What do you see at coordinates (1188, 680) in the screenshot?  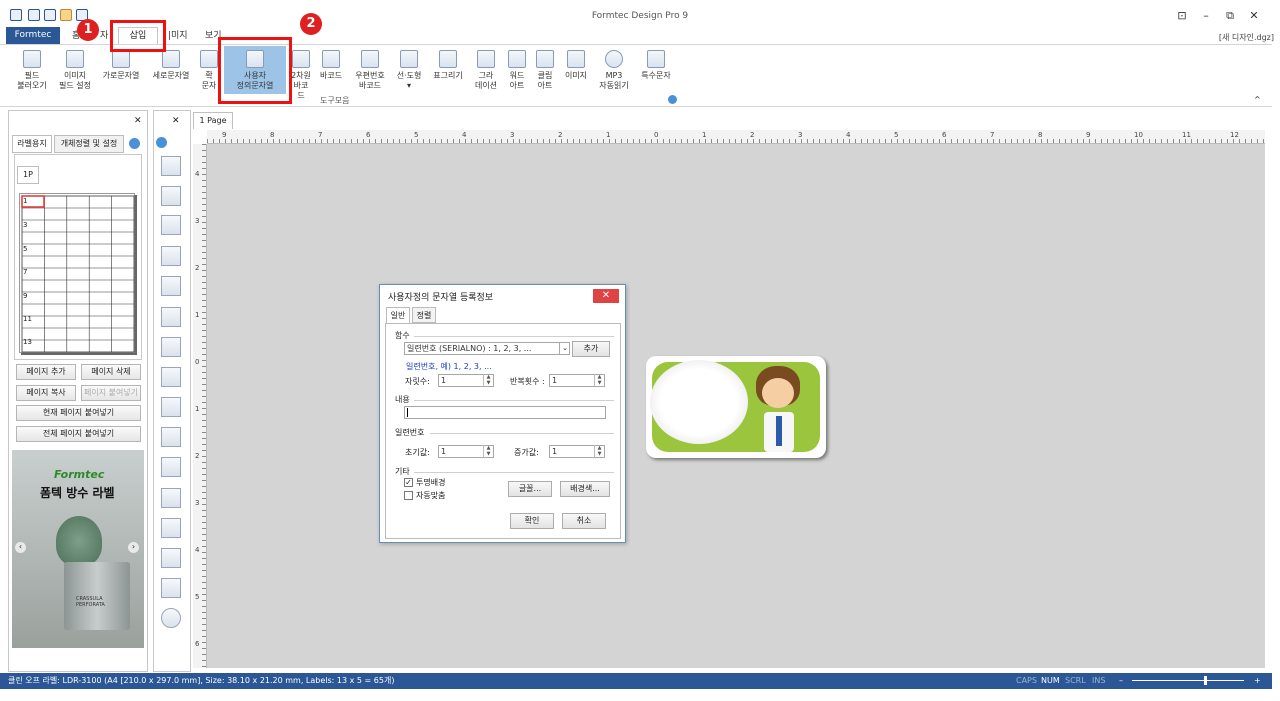 I see `zoom-slider-track` at bounding box center [1188, 680].